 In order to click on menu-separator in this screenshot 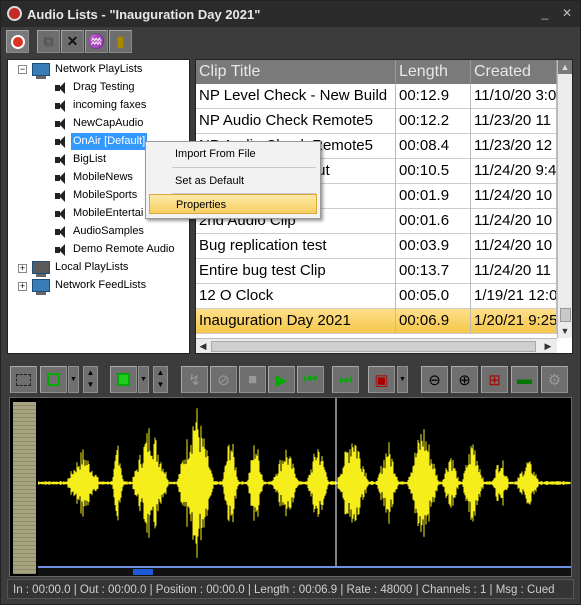, I will do `click(244, 167)`.